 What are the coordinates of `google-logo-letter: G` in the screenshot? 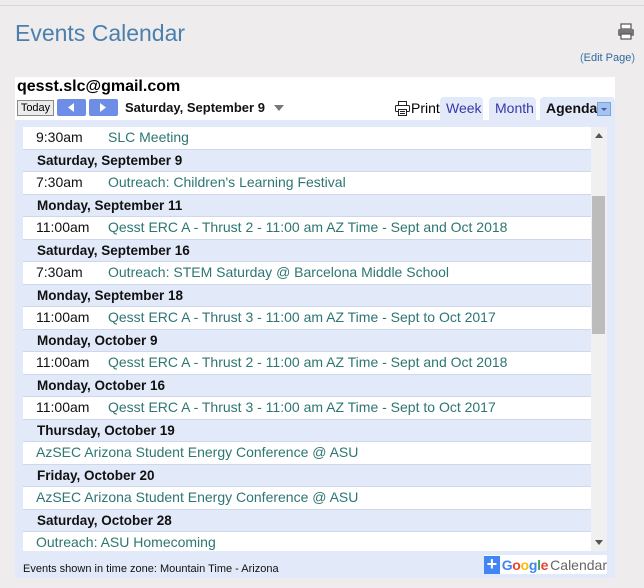 It's located at (507, 564).